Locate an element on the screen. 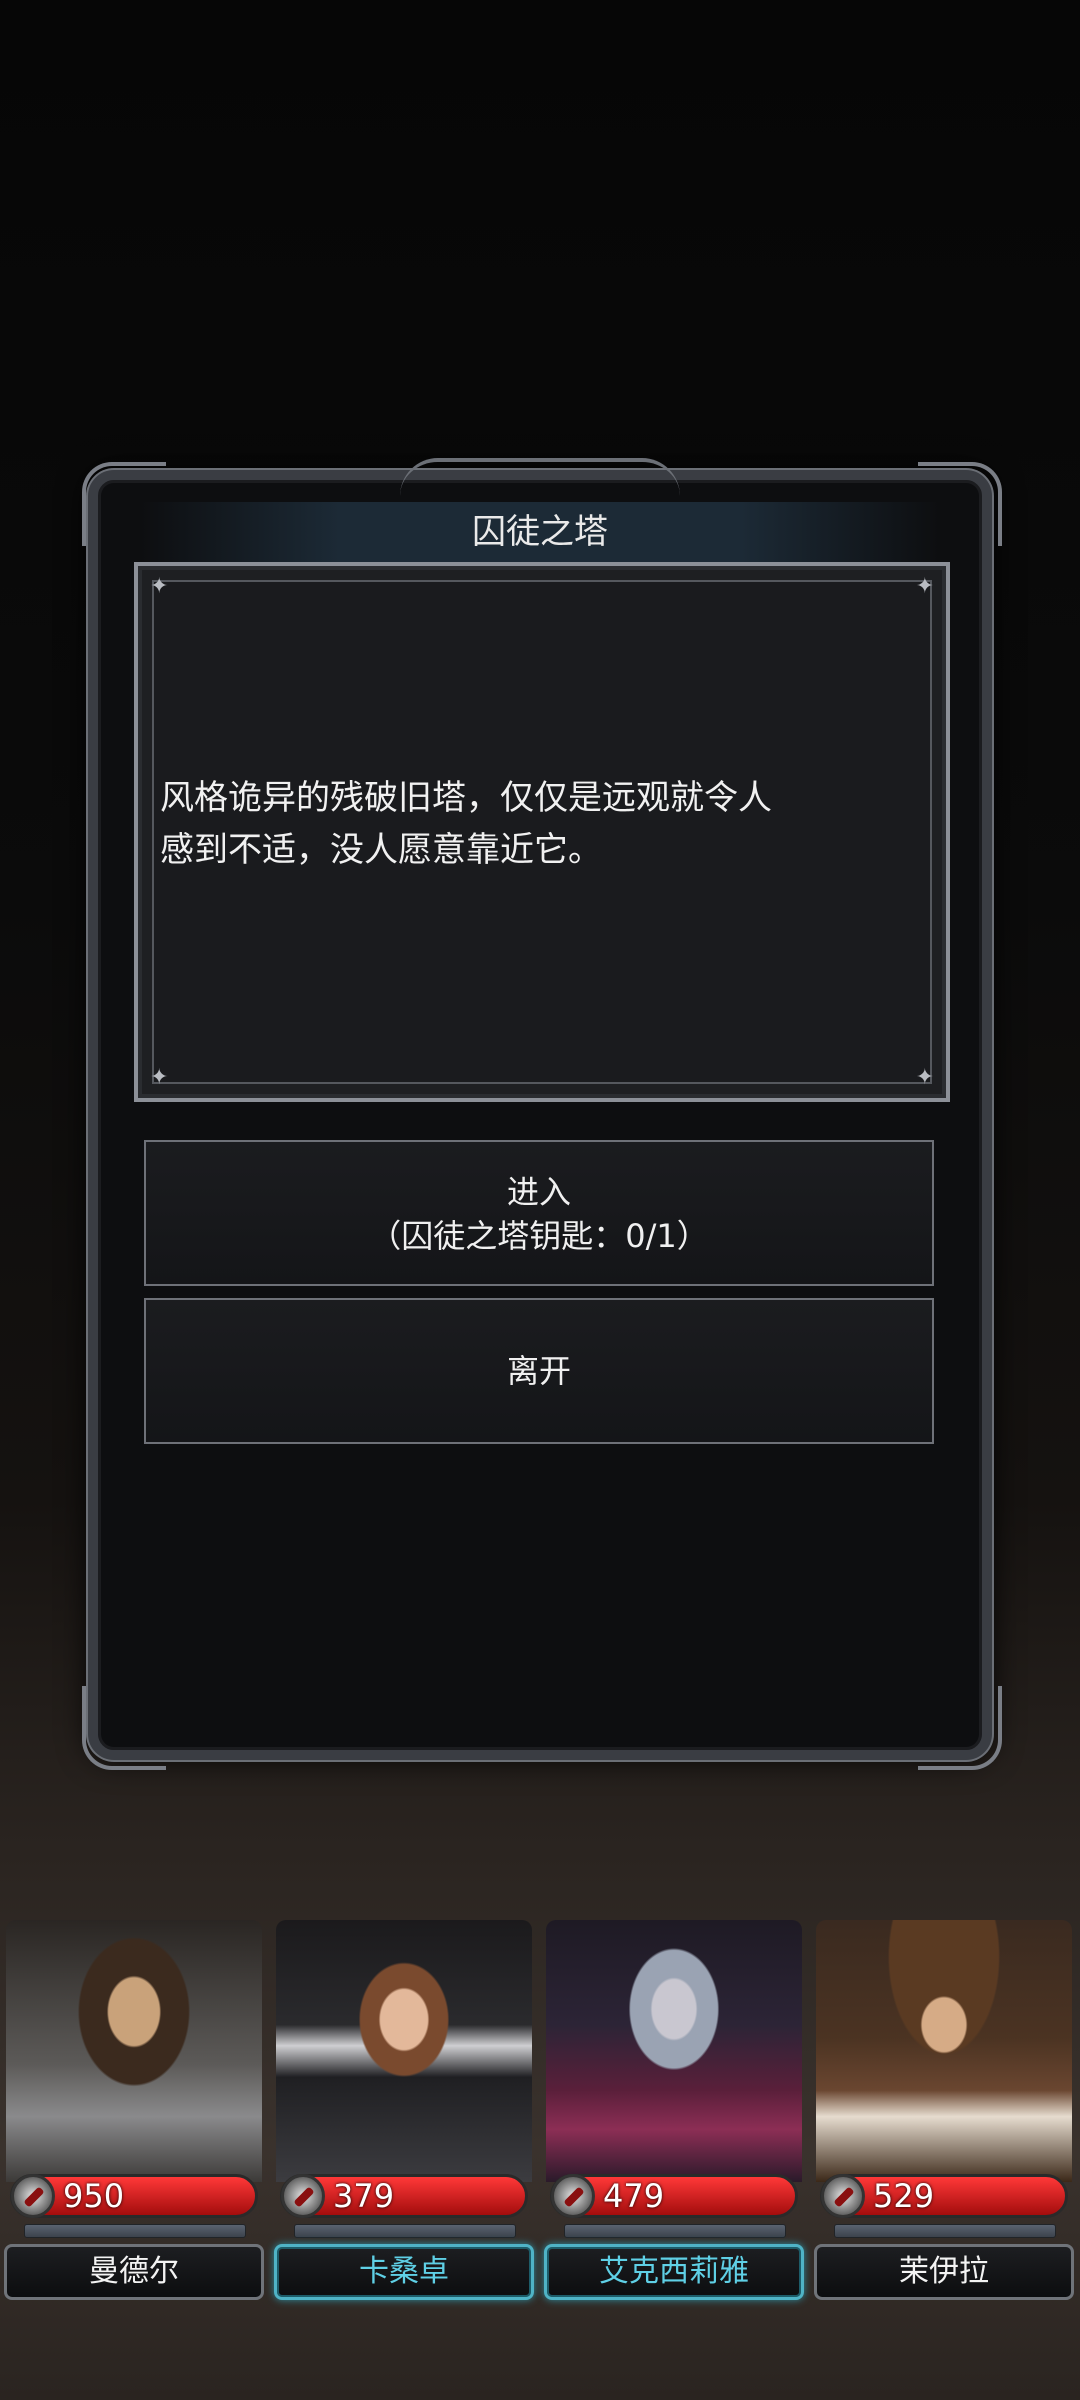  description-line: 风格诡异的残破旧塔，仅仅是远观就令人 is located at coordinates (466, 798).